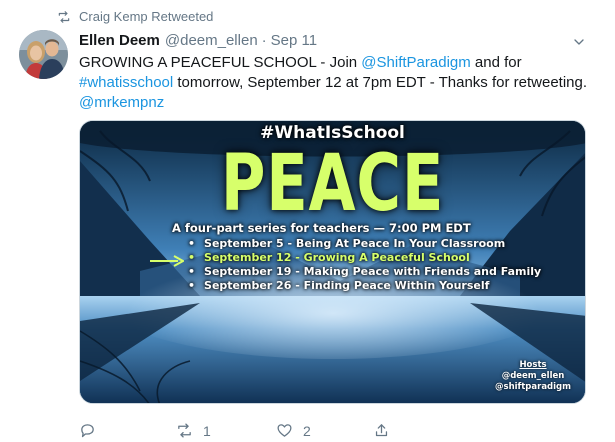 The image size is (615, 442). What do you see at coordinates (284, 430) in the screenshot?
I see `heart-icon` at bounding box center [284, 430].